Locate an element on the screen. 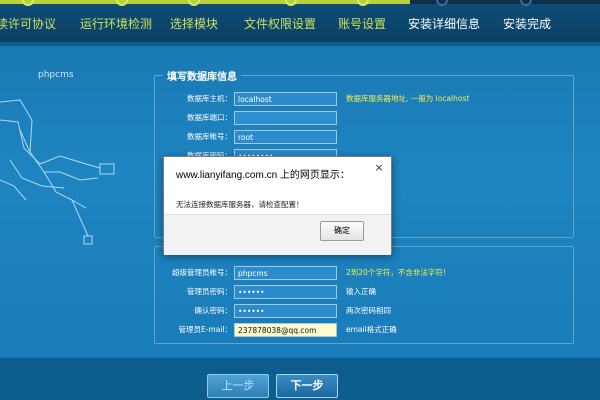 This screenshot has width=600, height=400. admin-password-row: 管理员密码： 输入正确 is located at coordinates (369, 292).